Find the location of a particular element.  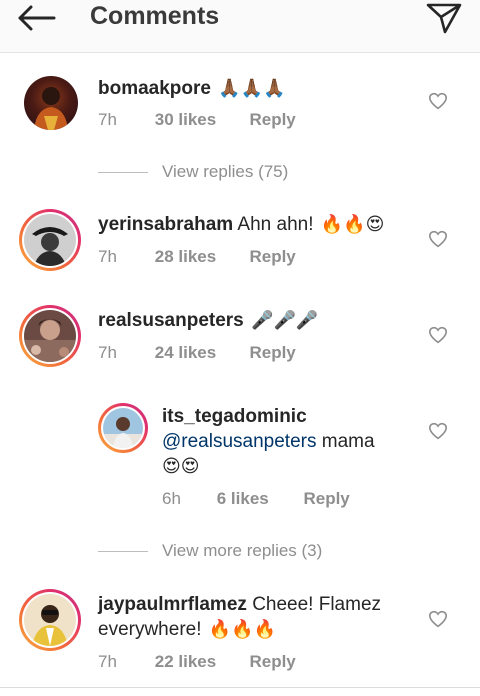

likes-count: 22 likes is located at coordinates (200, 662).